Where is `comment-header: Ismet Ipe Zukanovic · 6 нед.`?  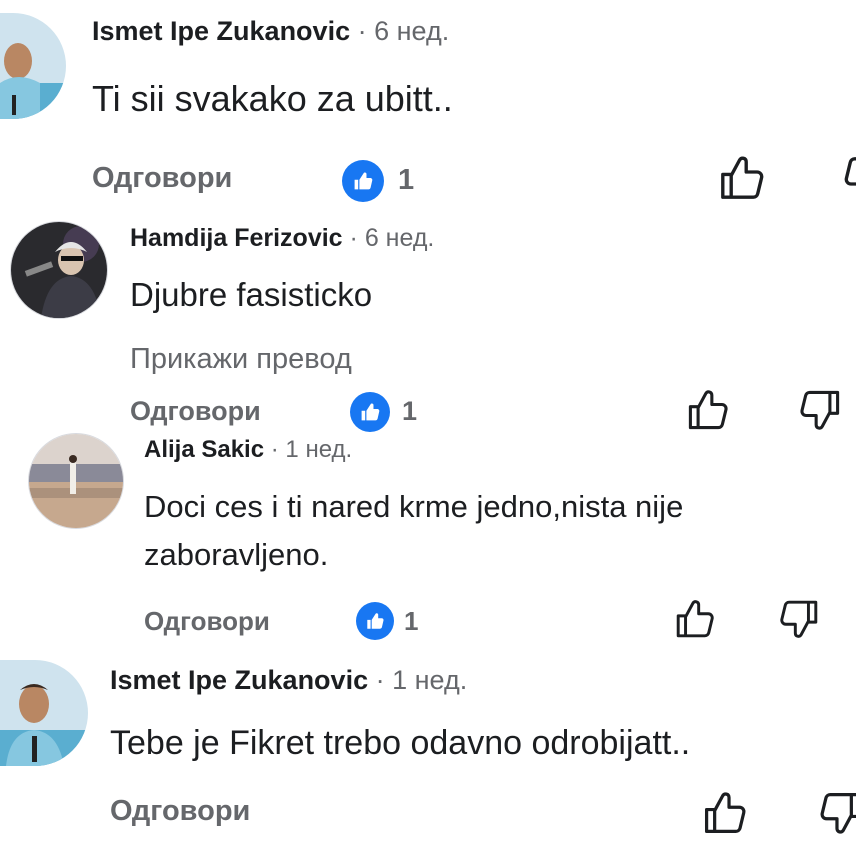 comment-header: Ismet Ipe Zukanovic · 6 нед. is located at coordinates (270, 31).